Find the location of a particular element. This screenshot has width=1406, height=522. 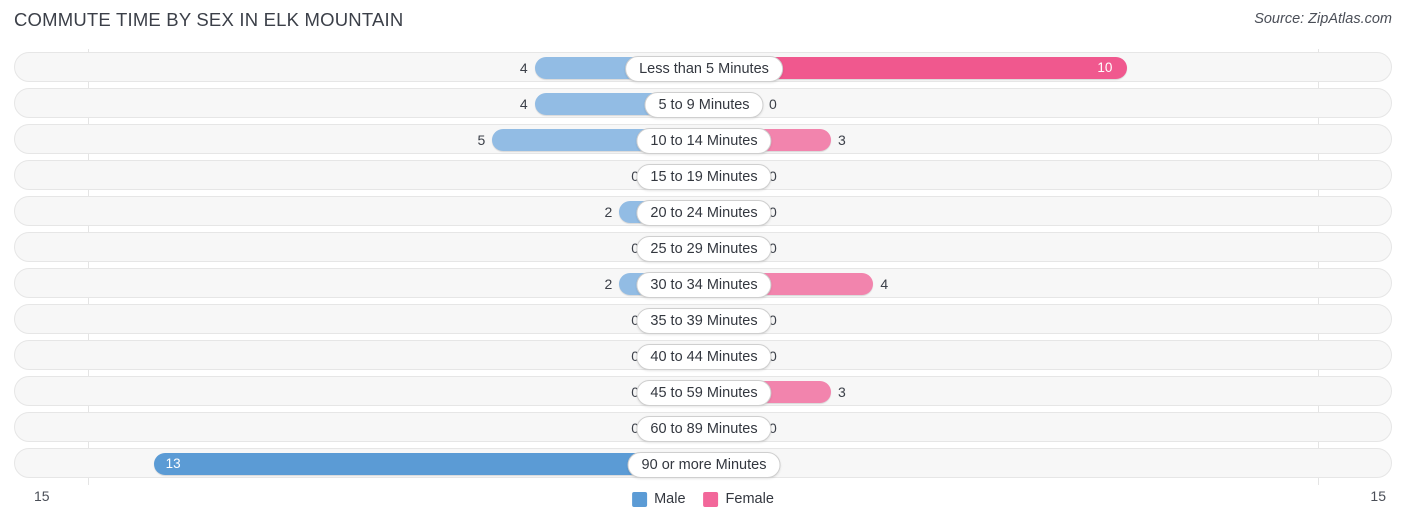

row-inner: 13 090 or more Minutes is located at coordinates (703, 464).